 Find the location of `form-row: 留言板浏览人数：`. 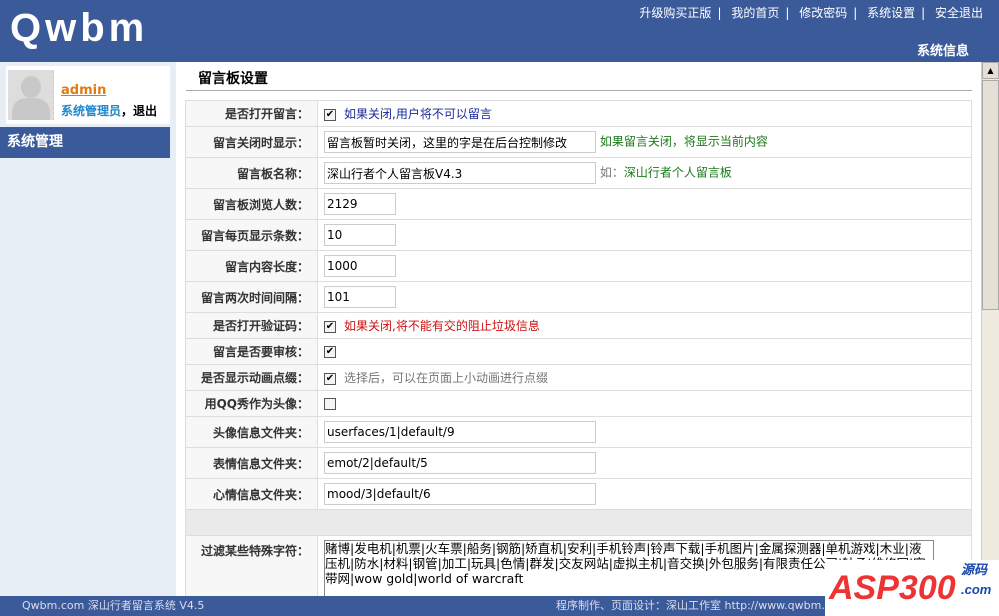

form-row: 留言板浏览人数： is located at coordinates (578, 204).